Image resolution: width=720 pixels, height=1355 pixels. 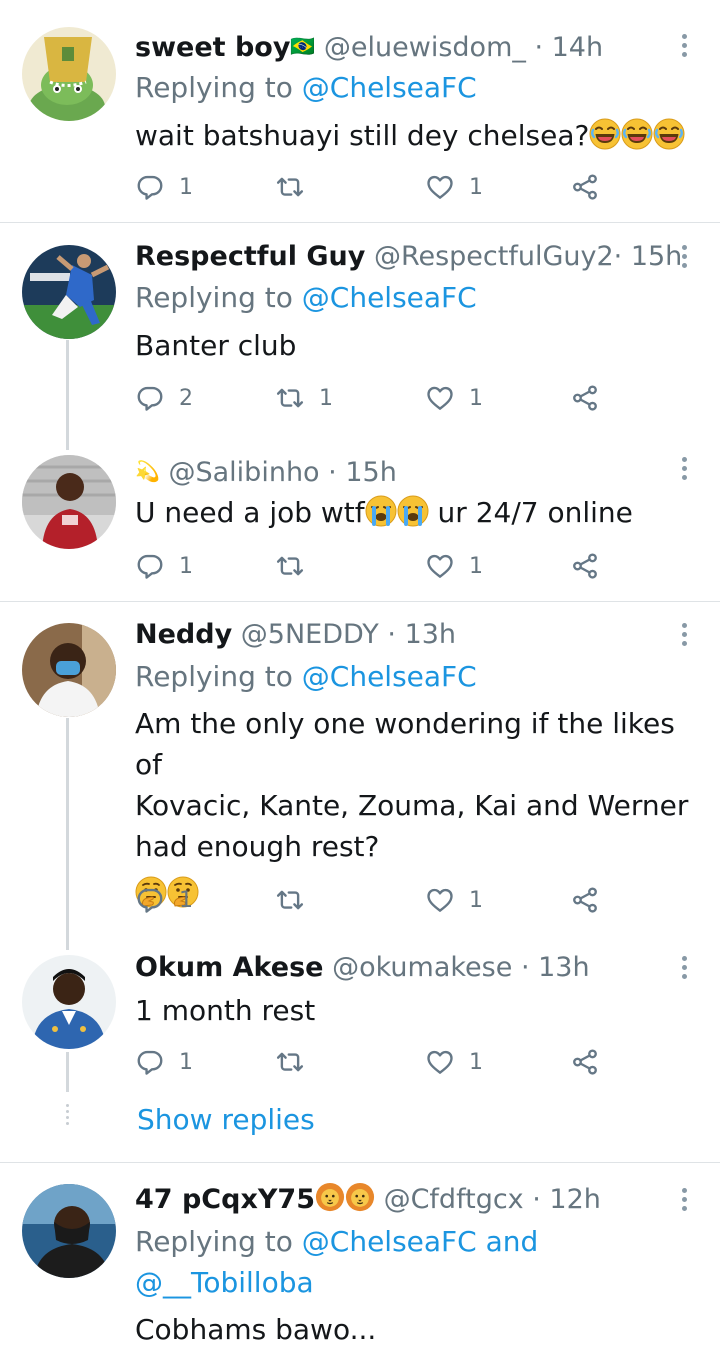 I want to click on tweet-text: U need a job wtf ur 24/7 online, so click(x=384, y=512).